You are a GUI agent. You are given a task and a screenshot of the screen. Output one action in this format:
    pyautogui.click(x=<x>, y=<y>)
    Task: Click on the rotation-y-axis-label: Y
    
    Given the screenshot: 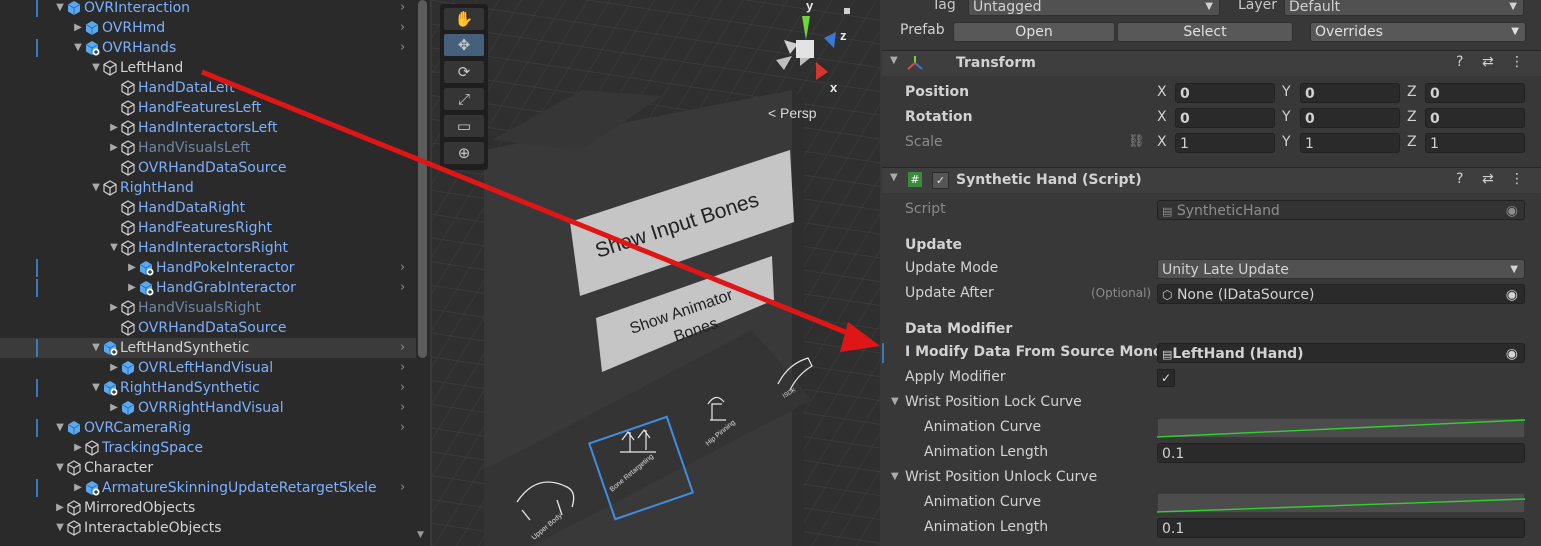 What is the action you would take?
    pyautogui.click(x=1286, y=117)
    